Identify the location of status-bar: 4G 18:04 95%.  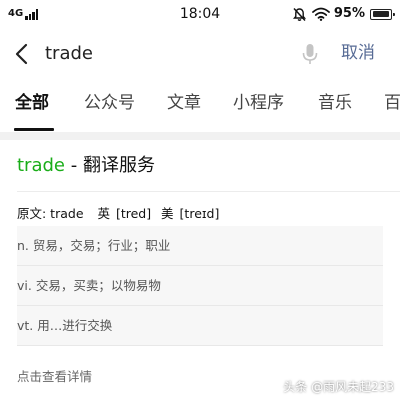
(200, 14).